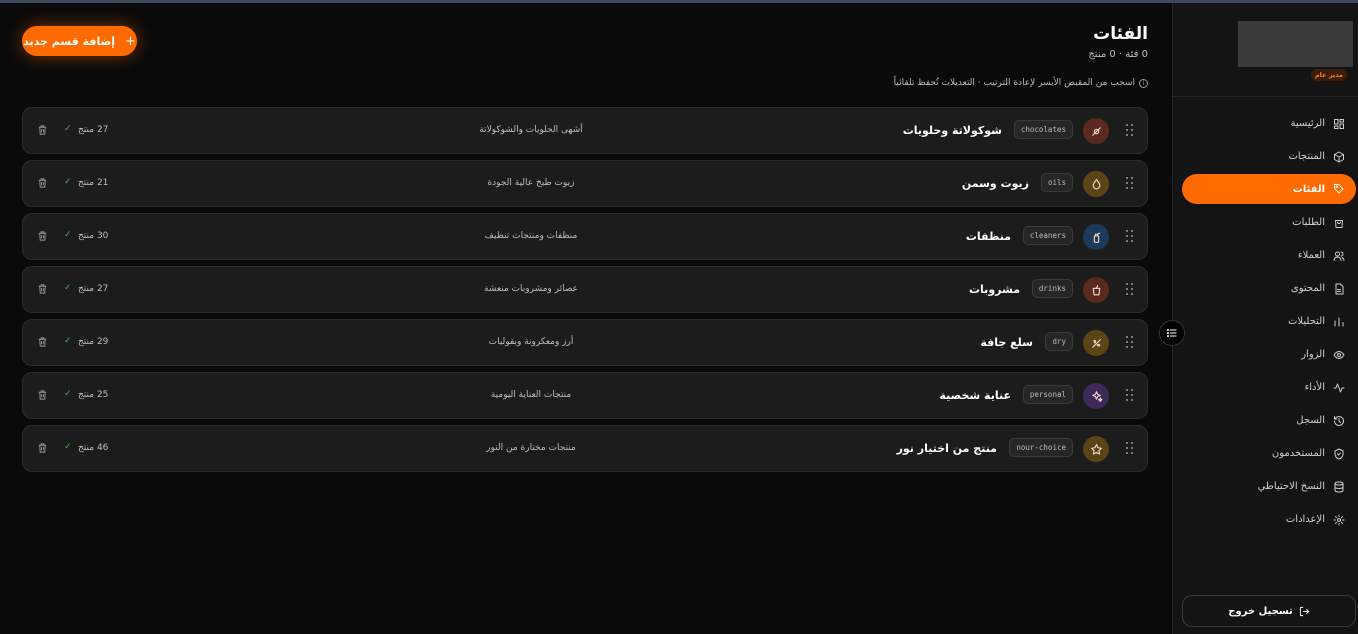 The width and height of the screenshot is (1358, 634). What do you see at coordinates (1059, 341) in the screenshot?
I see `category-slug: dry` at bounding box center [1059, 341].